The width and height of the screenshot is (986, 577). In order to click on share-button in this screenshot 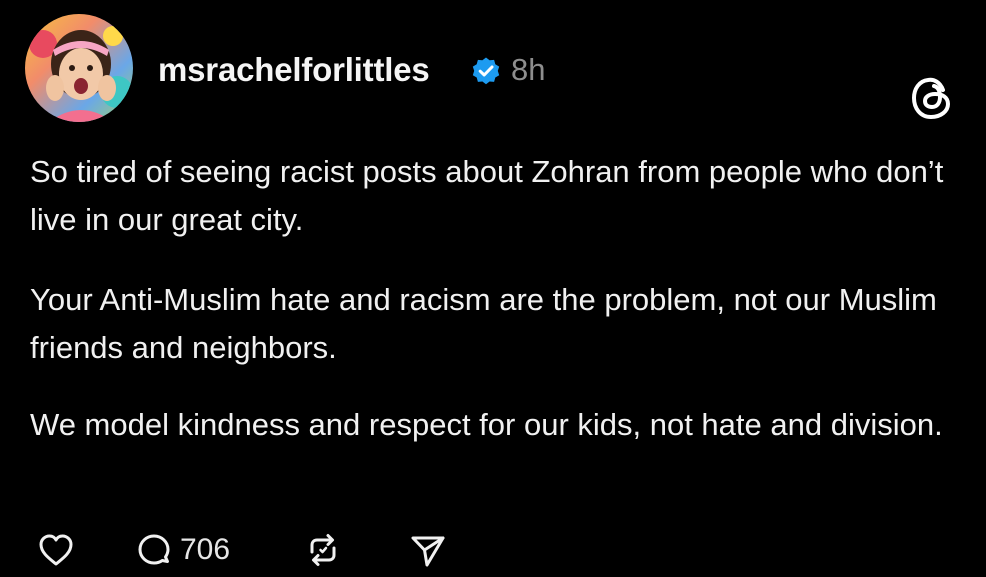, I will do `click(428, 550)`.